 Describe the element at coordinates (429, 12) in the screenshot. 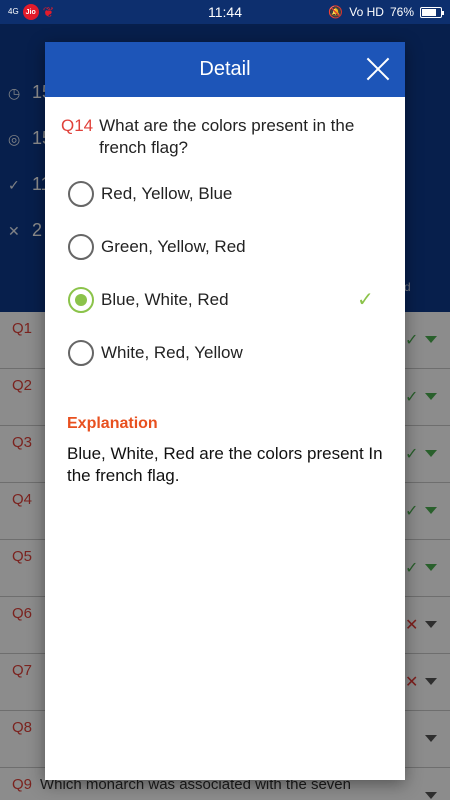

I see `battery-fill` at that location.